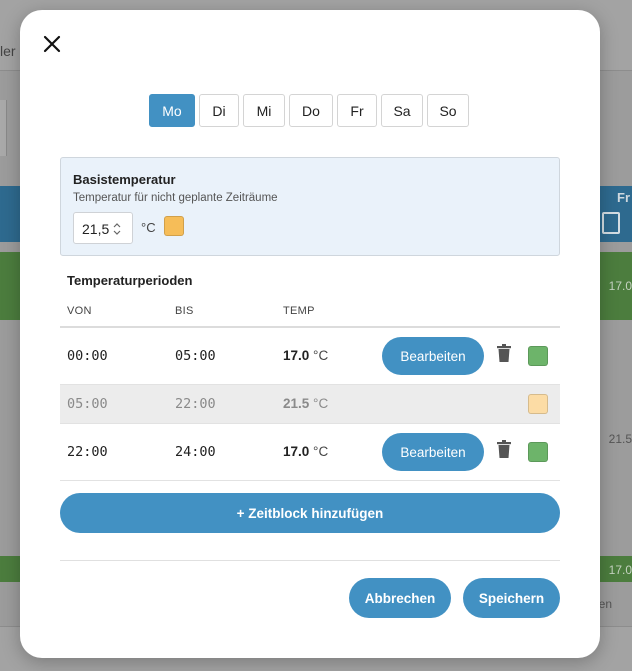  Describe the element at coordinates (511, 598) in the screenshot. I see `save-button: Speichern` at that location.